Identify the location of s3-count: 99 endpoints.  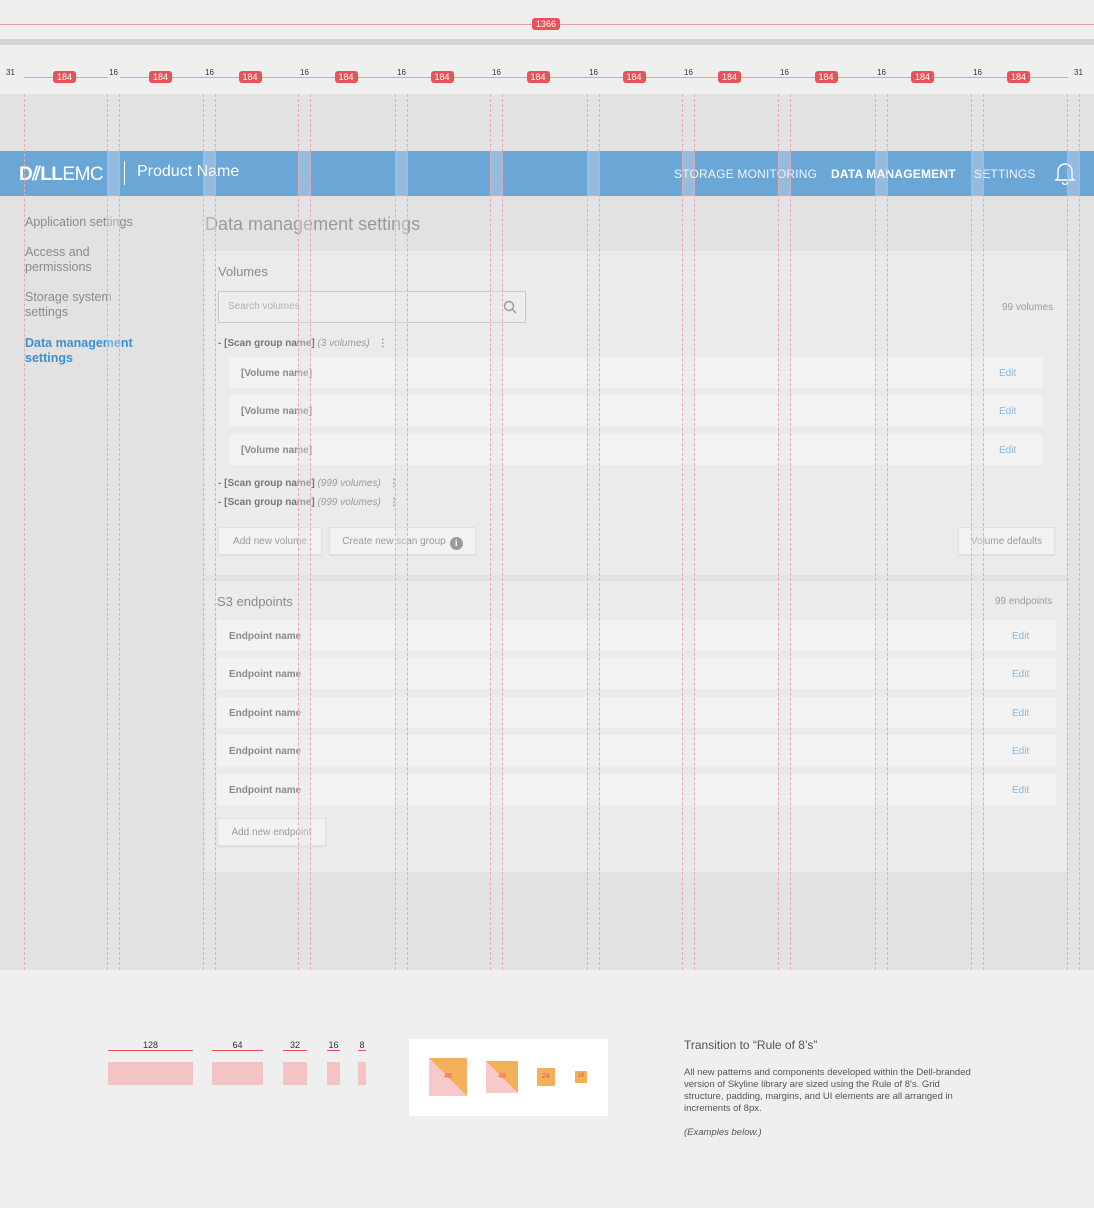
(1024, 601).